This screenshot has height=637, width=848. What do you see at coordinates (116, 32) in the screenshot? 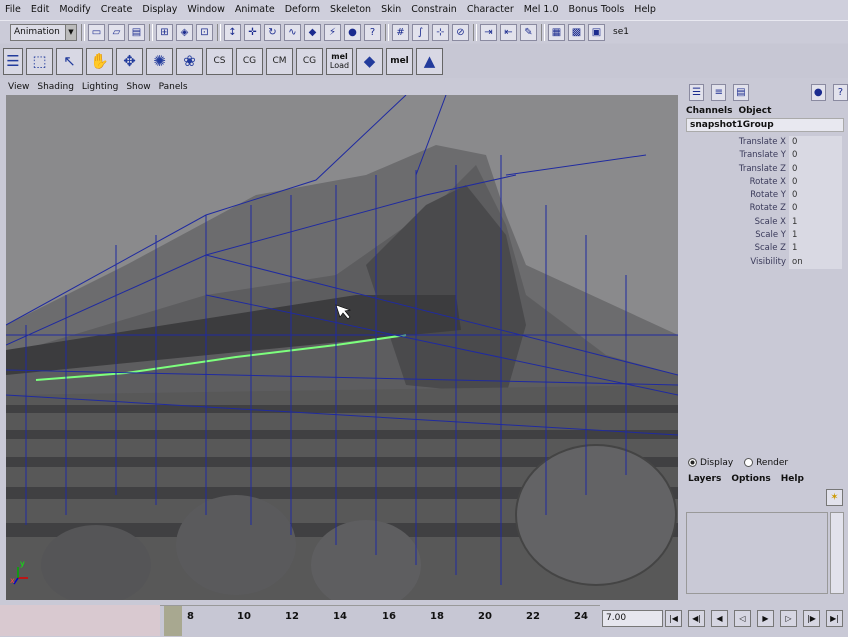
I see `open-scene-icon: ▱` at bounding box center [116, 32].